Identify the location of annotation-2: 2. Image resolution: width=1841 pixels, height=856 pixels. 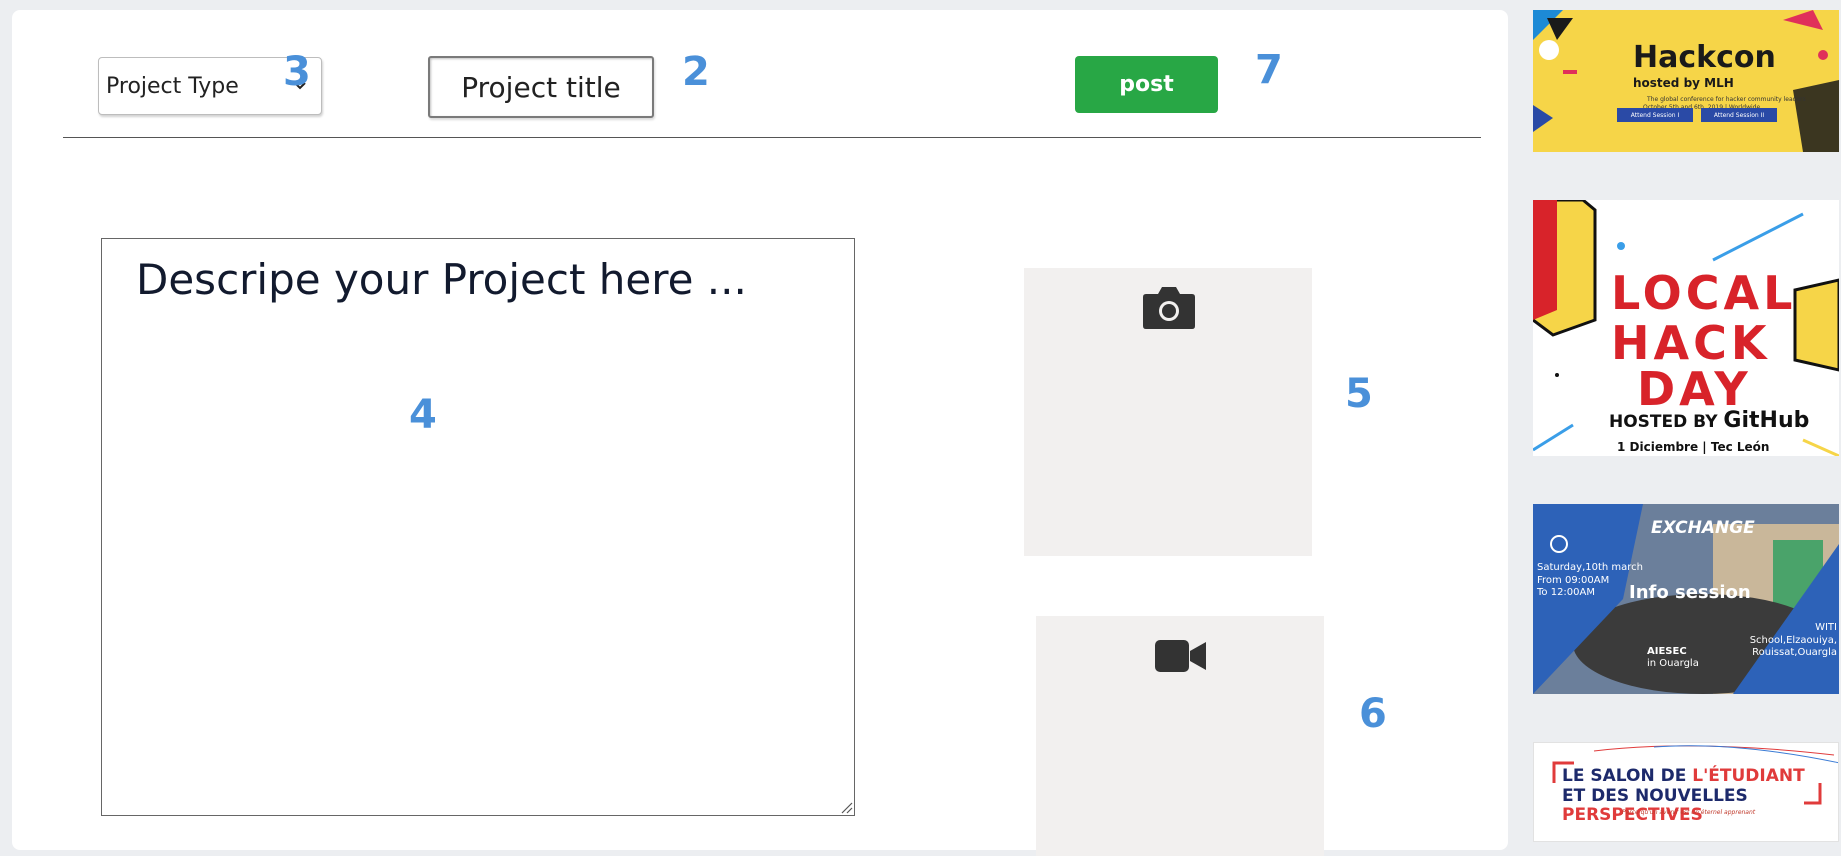
(696, 72).